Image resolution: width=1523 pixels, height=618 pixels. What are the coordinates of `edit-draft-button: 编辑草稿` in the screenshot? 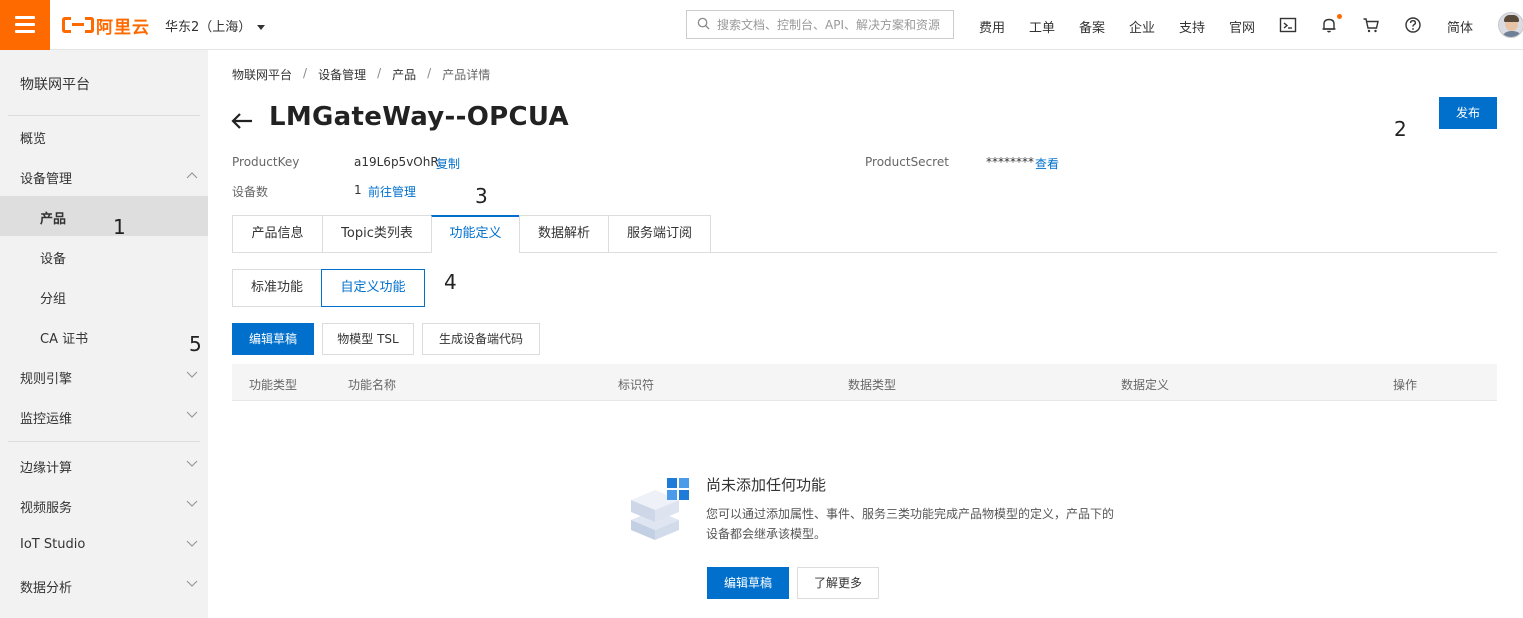 It's located at (273, 339).